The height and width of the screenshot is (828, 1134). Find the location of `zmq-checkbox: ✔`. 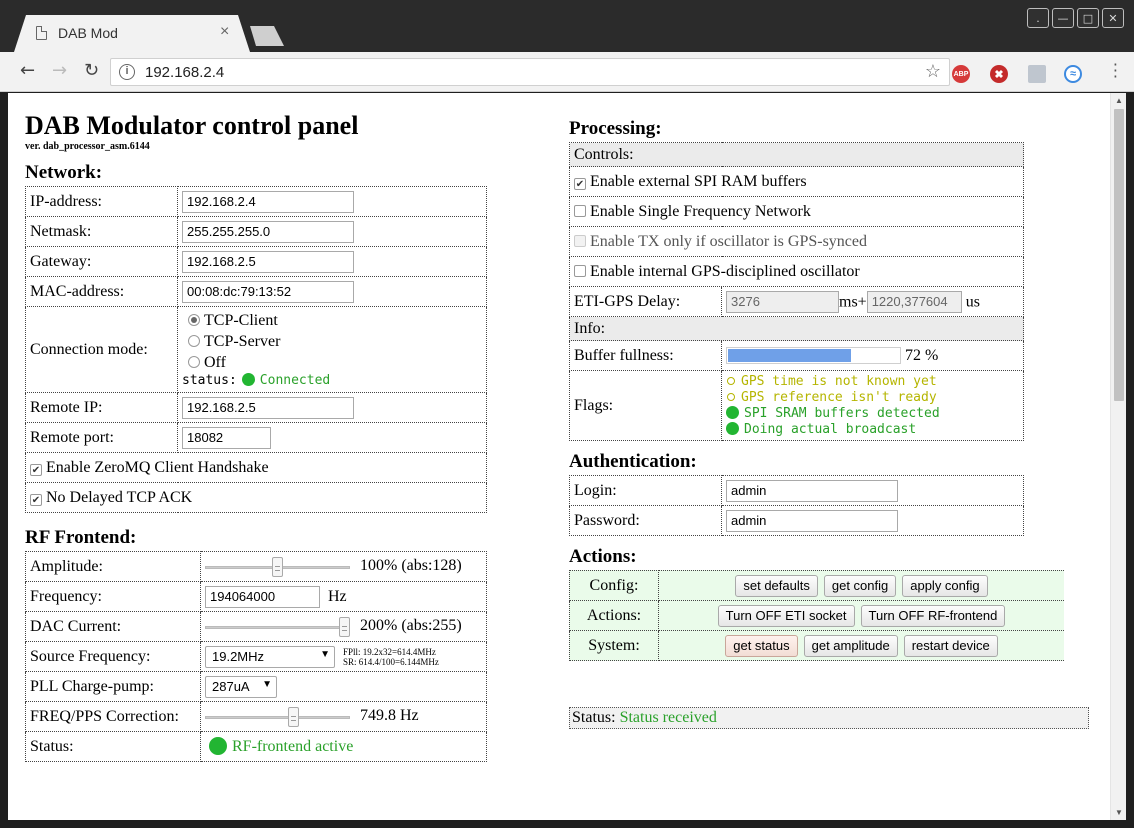

zmq-checkbox: ✔ is located at coordinates (36, 469).